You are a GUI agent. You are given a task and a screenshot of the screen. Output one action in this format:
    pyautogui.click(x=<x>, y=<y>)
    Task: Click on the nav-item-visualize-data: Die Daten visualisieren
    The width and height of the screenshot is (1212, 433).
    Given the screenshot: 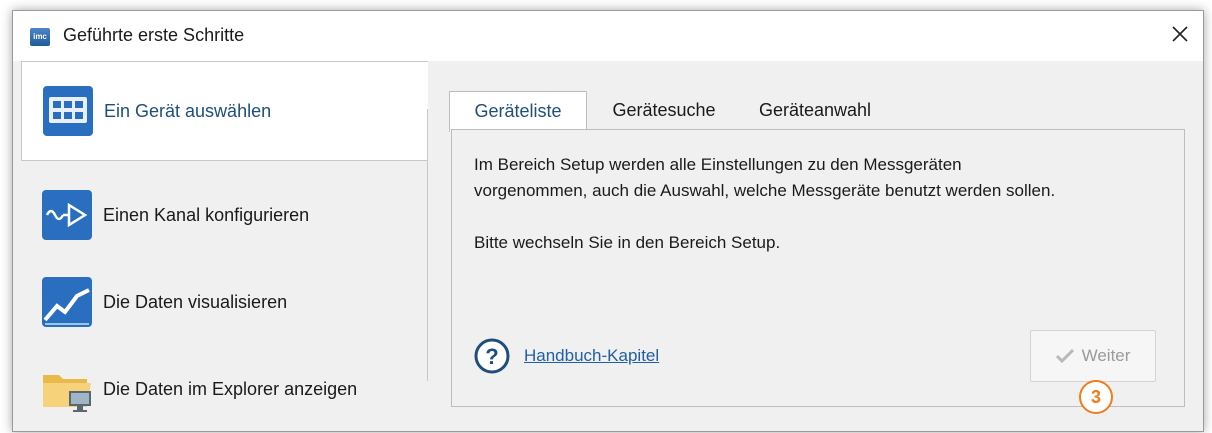 What is the action you would take?
    pyautogui.click(x=223, y=302)
    